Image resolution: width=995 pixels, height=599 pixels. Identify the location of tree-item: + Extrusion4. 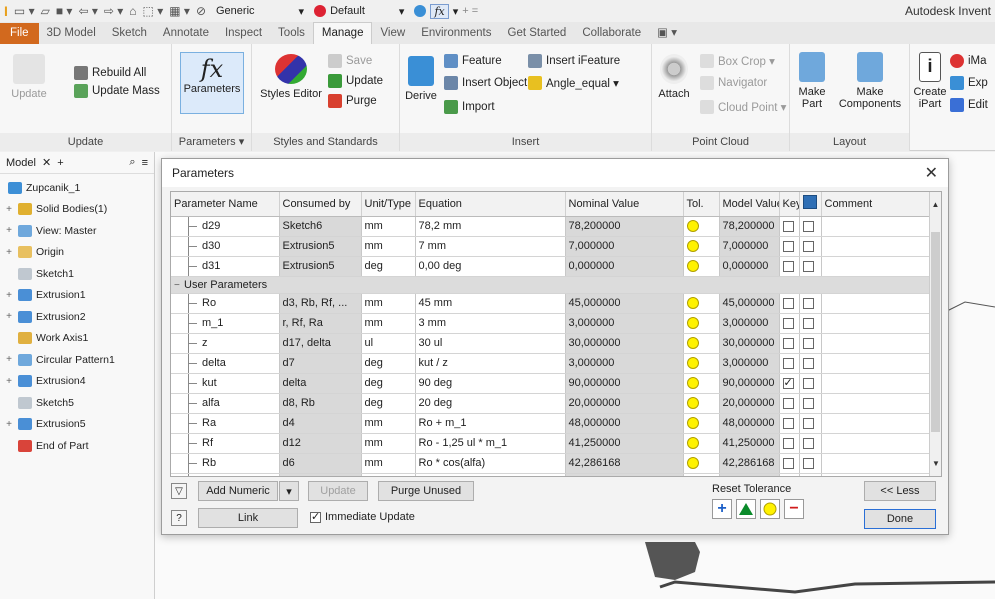
(77, 382).